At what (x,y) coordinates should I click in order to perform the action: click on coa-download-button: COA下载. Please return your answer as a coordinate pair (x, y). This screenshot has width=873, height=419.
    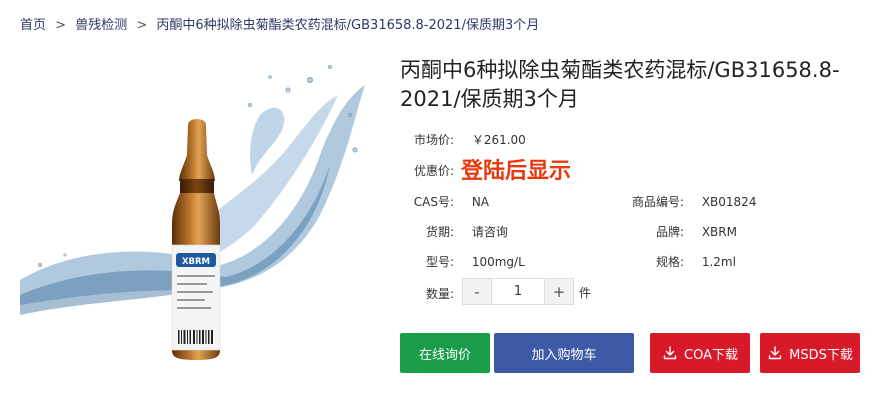
    Looking at the image, I should click on (700, 353).